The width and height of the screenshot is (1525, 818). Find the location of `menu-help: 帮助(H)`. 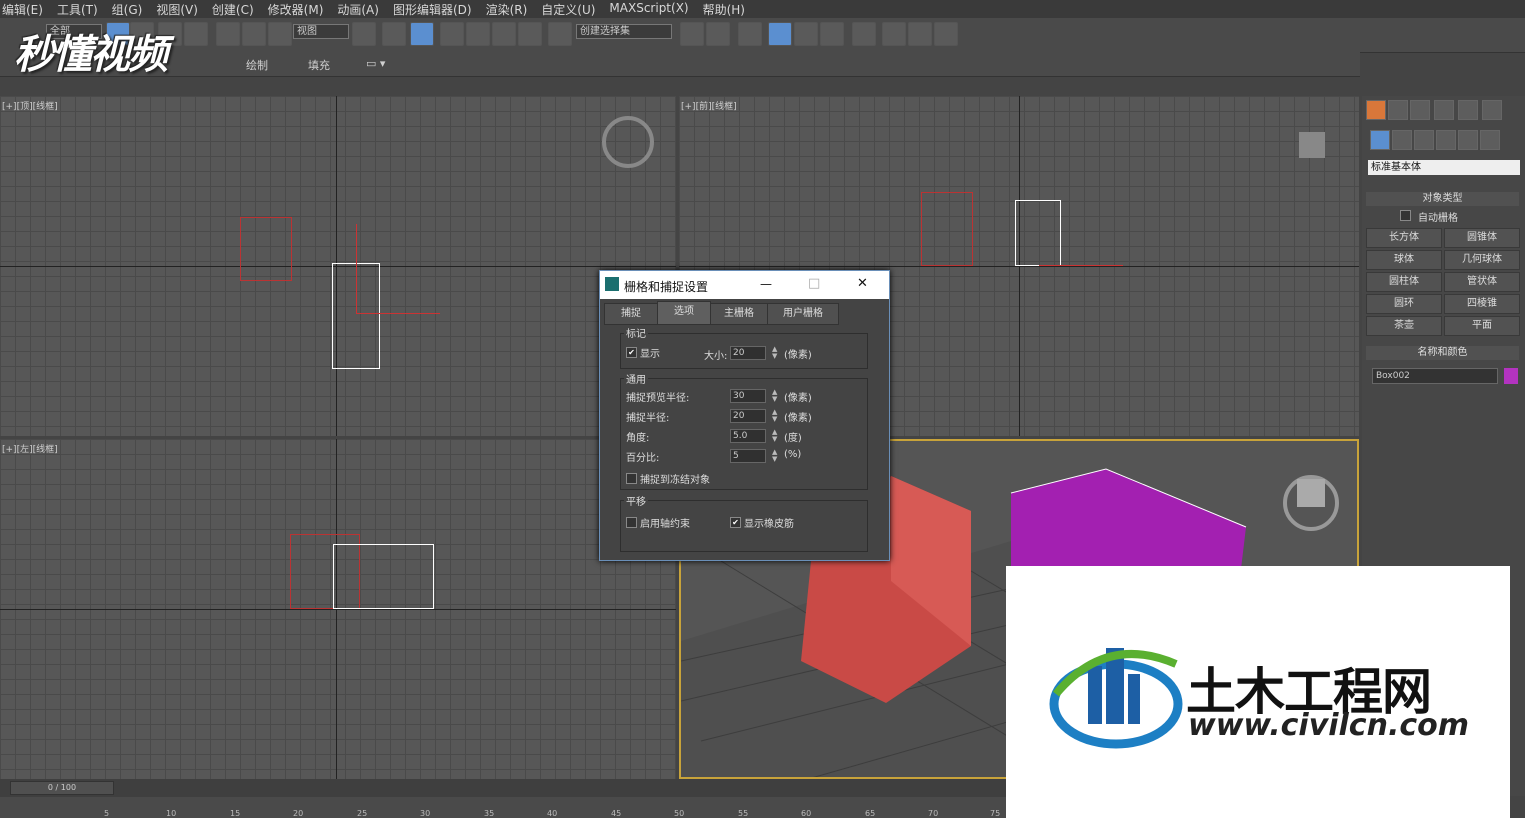

menu-help: 帮助(H) is located at coordinates (729, 9).